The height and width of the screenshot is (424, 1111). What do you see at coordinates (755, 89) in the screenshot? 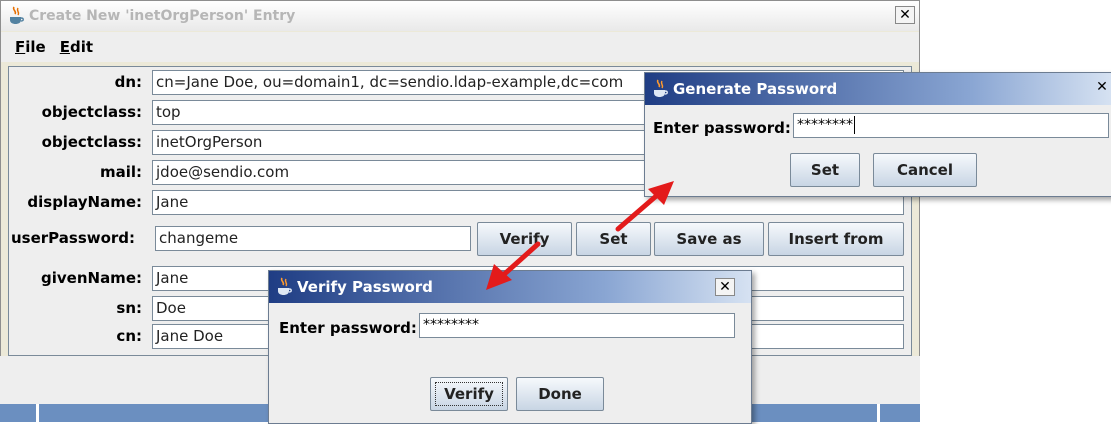
I see `generate-dialog-title: Generate Password` at bounding box center [755, 89].